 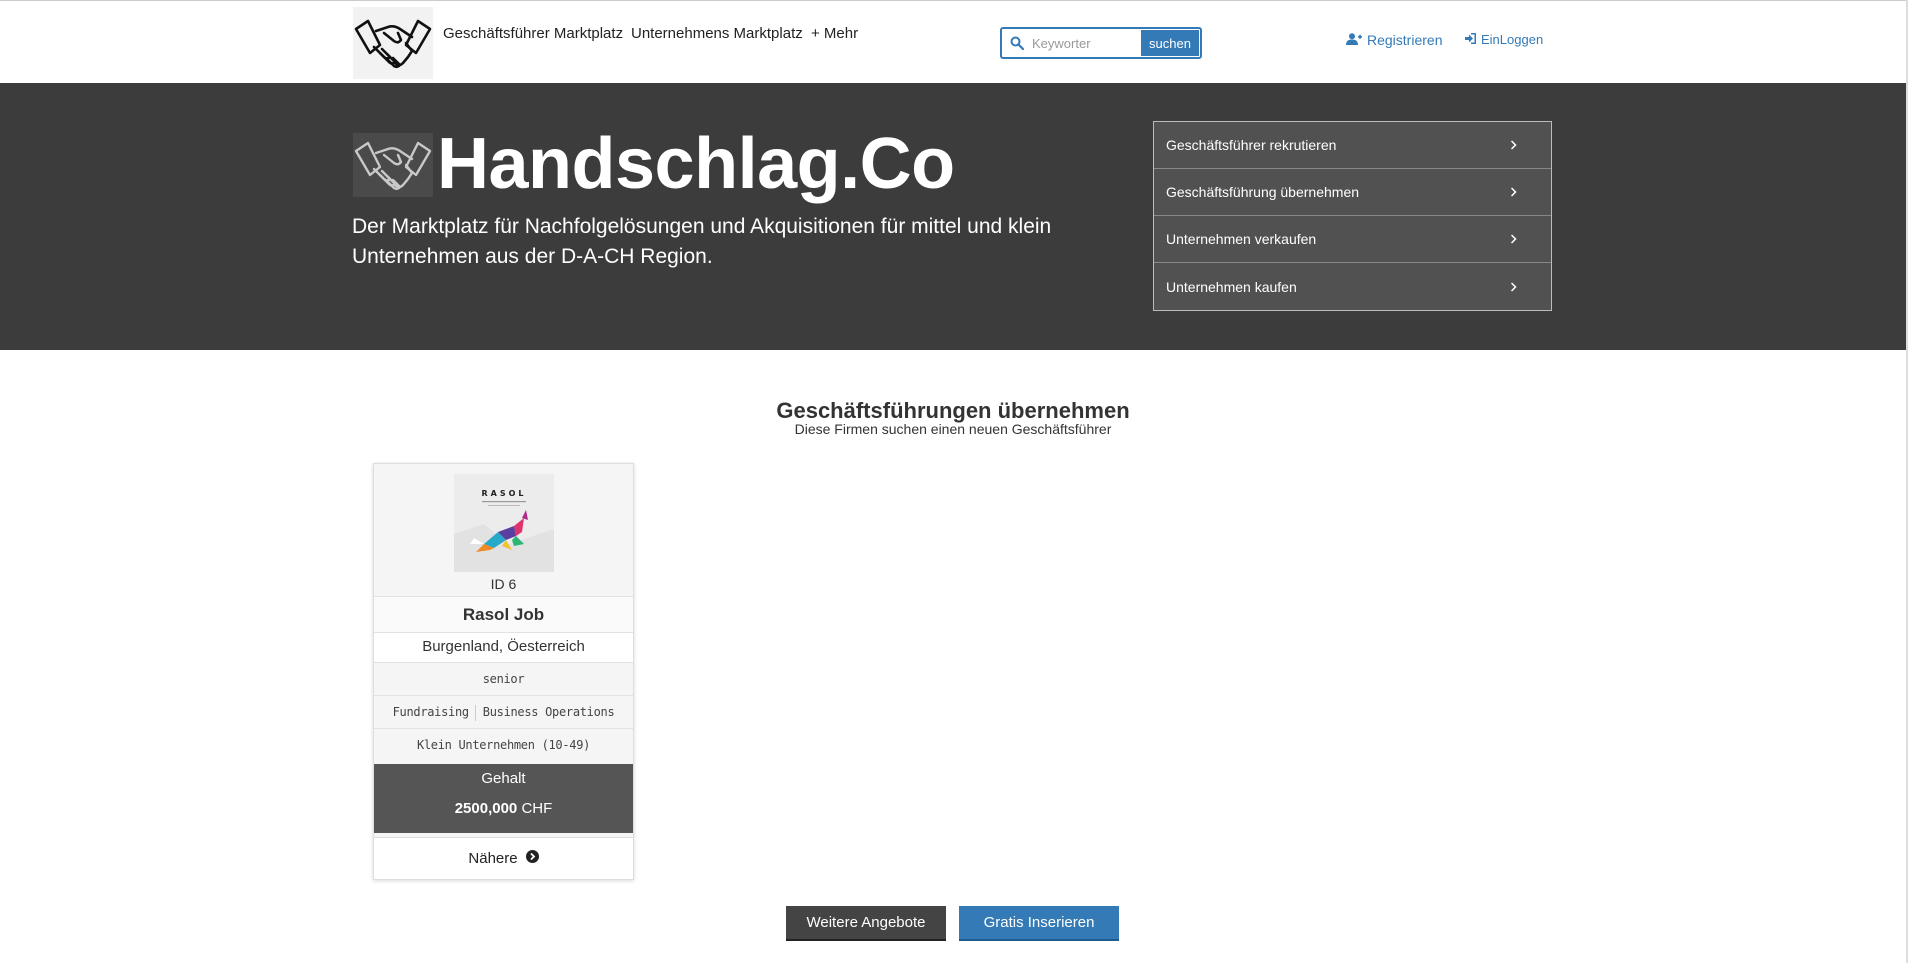 What do you see at coordinates (504, 523) in the screenshot?
I see `company-logo-image: RASOL` at bounding box center [504, 523].